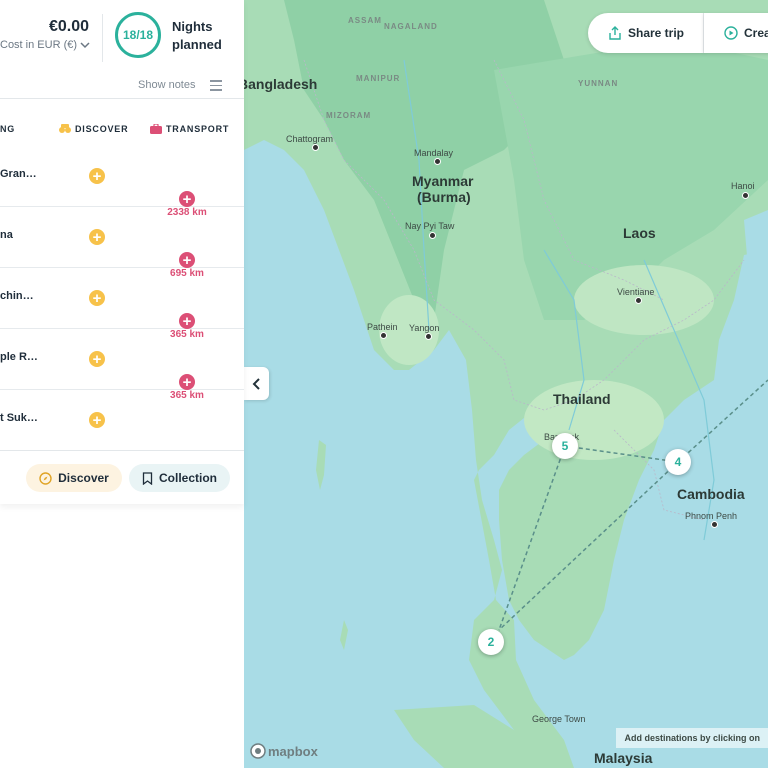  Describe the element at coordinates (711, 494) in the screenshot. I see `country-label-cambodia: Cambodia` at that location.